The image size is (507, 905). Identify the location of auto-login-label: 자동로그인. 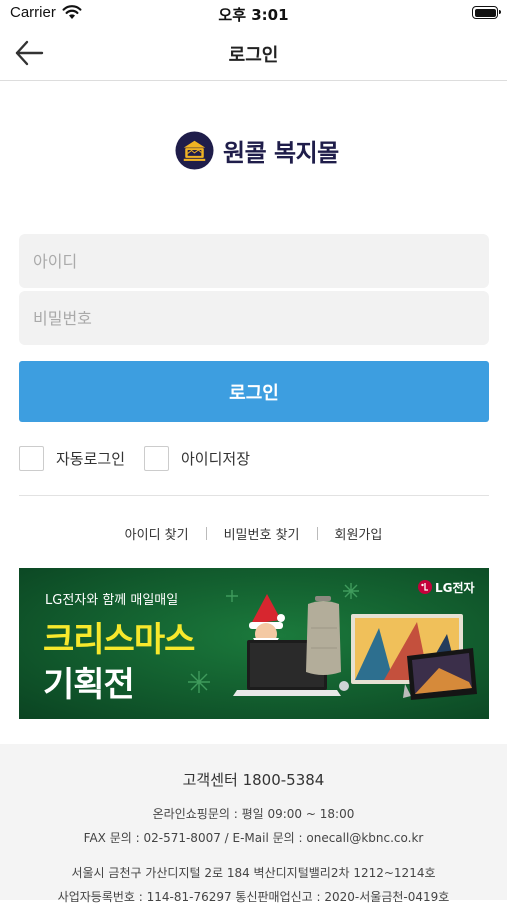
(91, 458).